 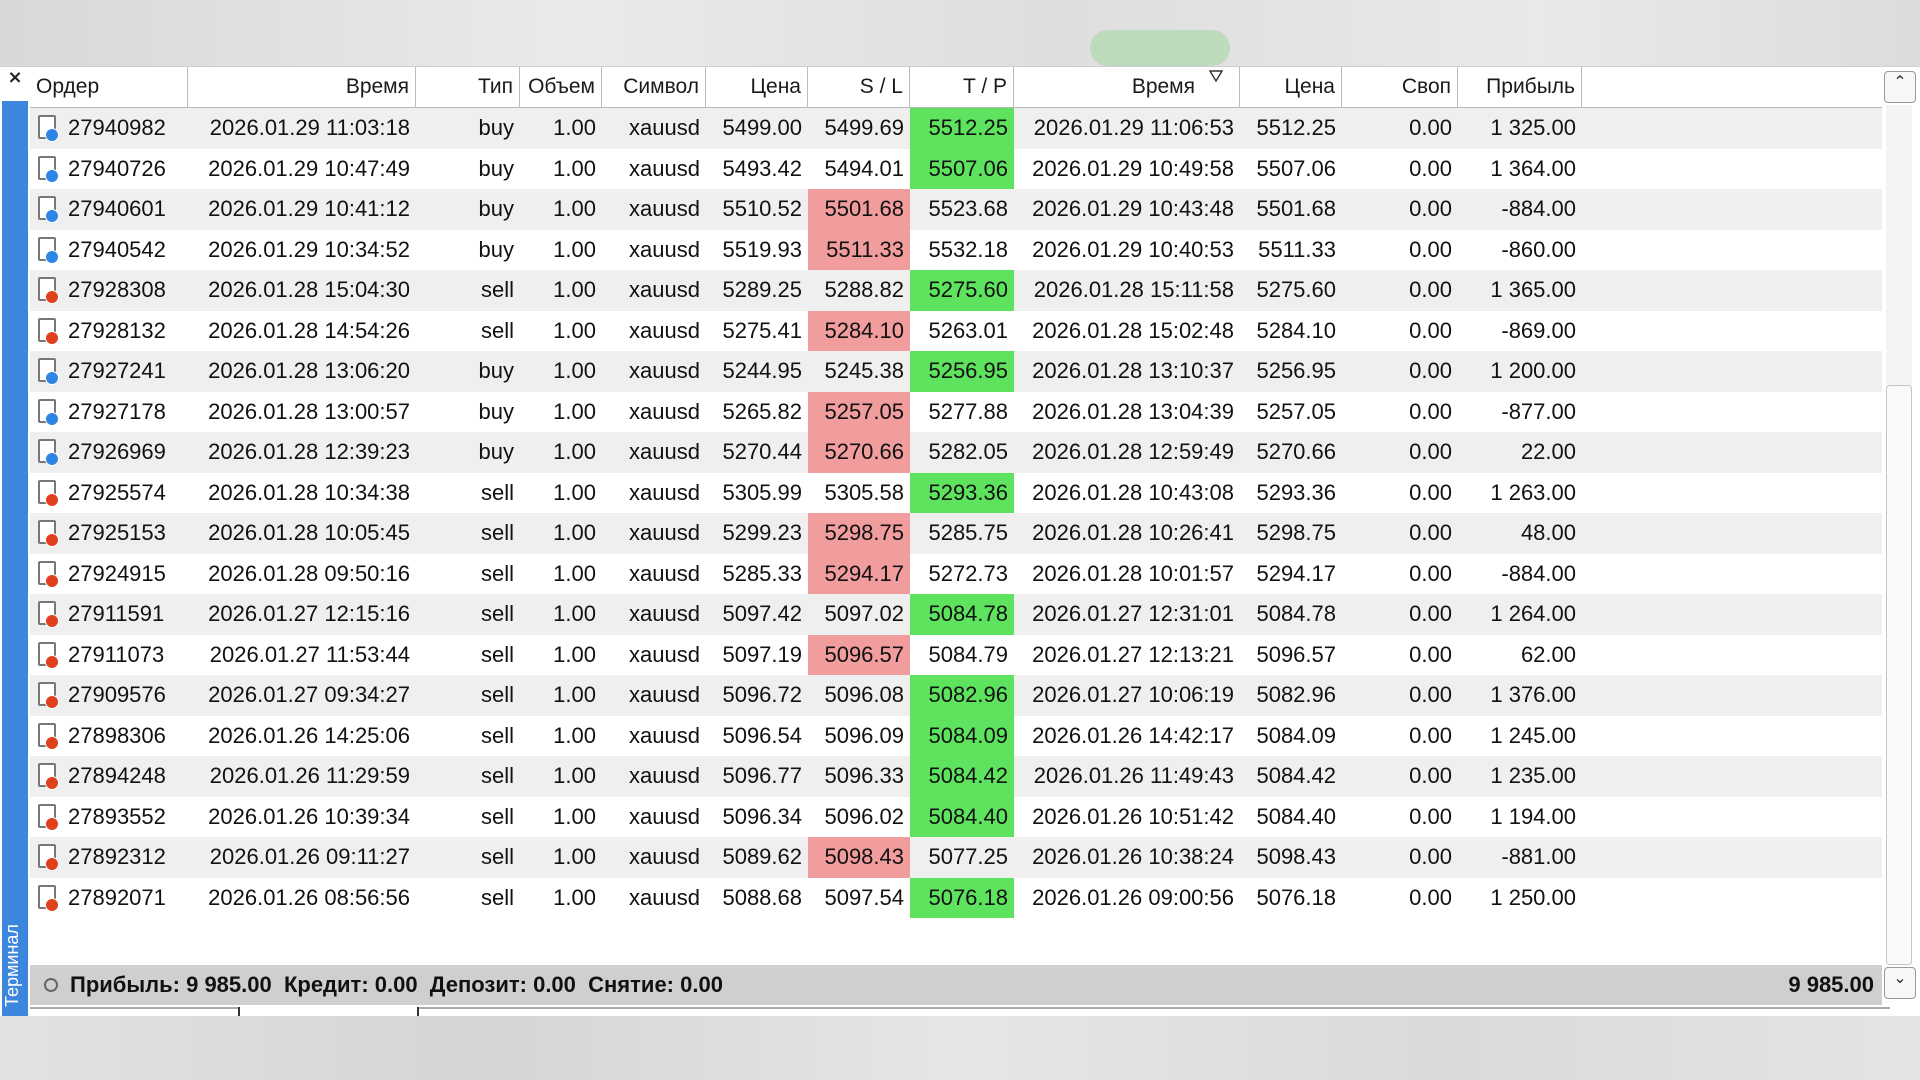 I want to click on close-time-cell: 2026.01.28 10:43:08, so click(x=1133, y=492).